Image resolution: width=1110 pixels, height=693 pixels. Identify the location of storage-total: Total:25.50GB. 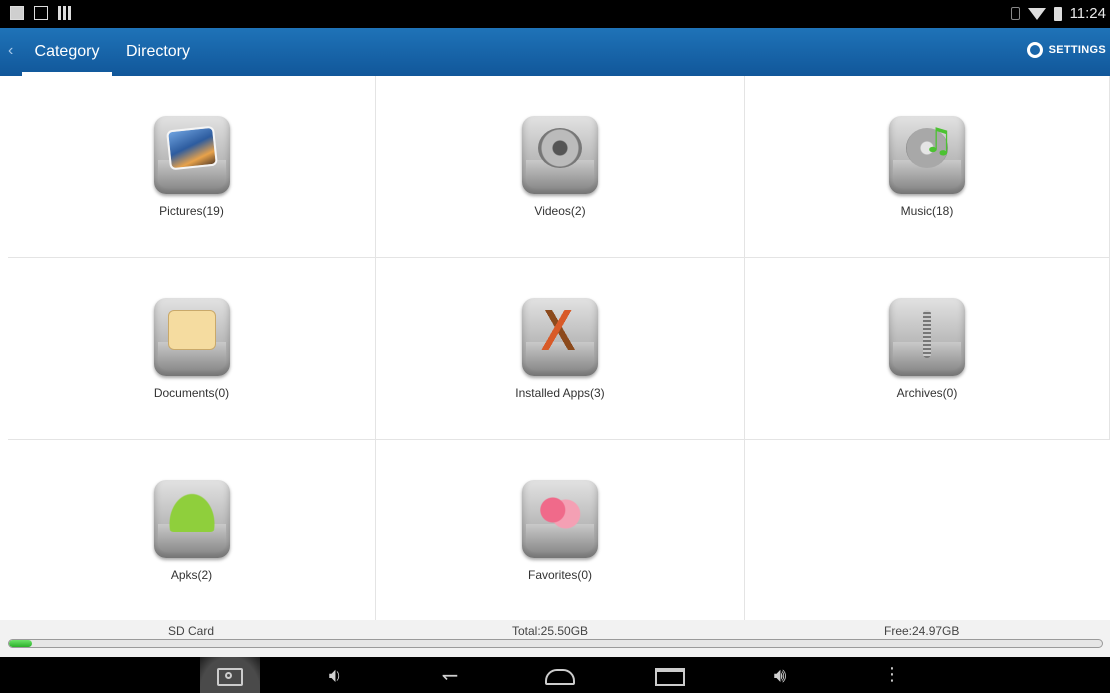
(550, 631).